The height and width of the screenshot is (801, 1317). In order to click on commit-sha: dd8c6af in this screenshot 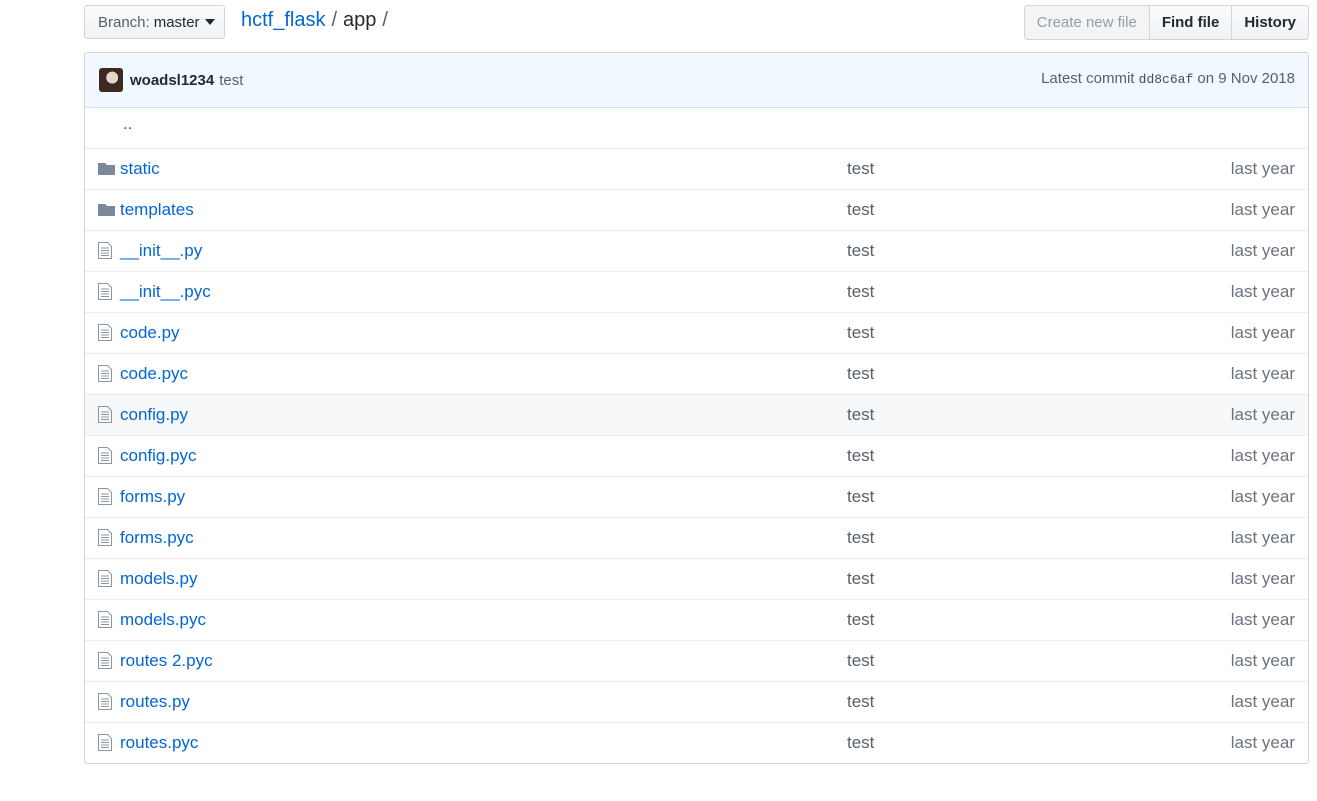, I will do `click(1166, 79)`.